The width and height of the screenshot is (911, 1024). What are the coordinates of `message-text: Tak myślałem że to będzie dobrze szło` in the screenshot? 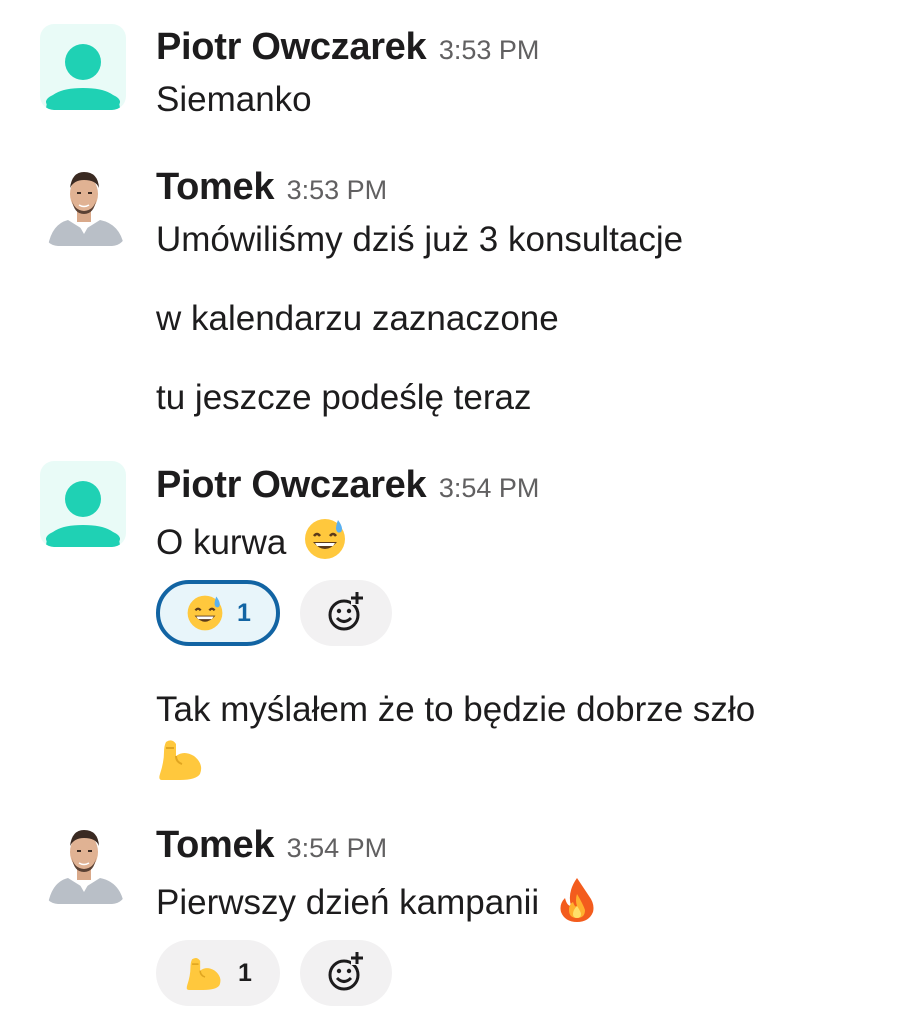 It's located at (456, 709).